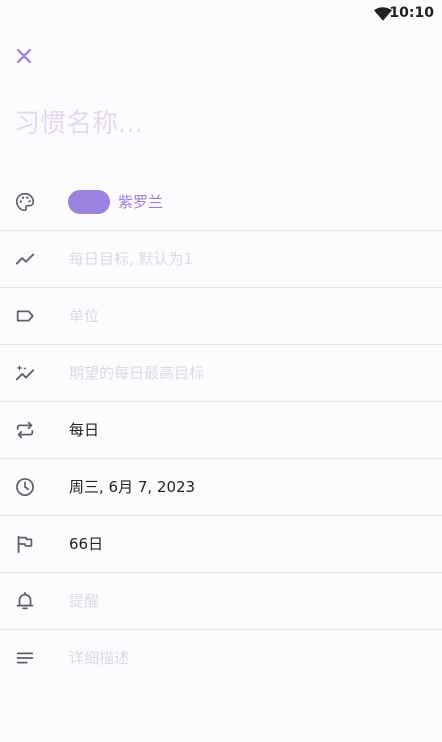 The image size is (442, 742). I want to click on bell-icon, so click(25, 601).